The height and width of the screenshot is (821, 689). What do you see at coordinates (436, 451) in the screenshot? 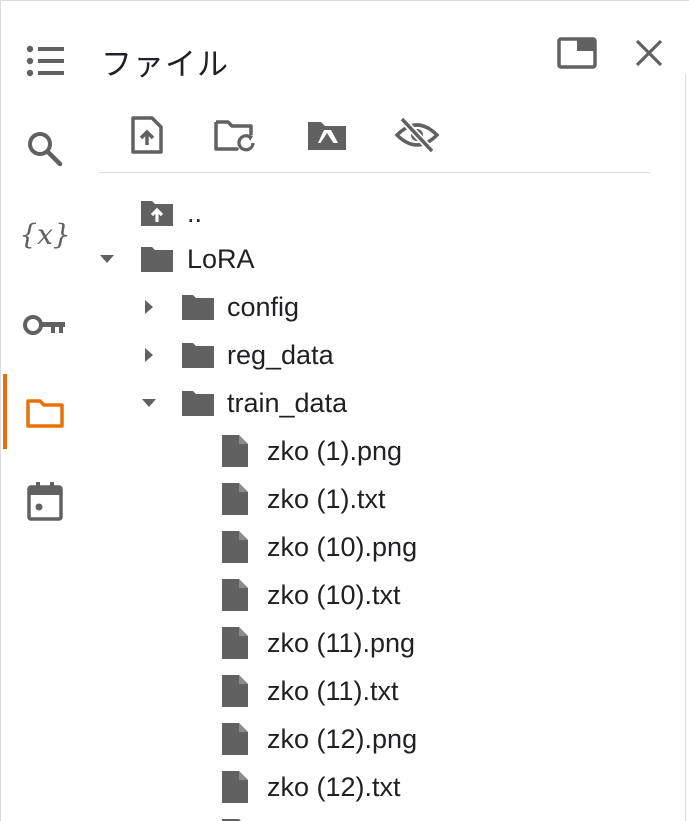
I see `tree-item-file: zko (1).png` at bounding box center [436, 451].